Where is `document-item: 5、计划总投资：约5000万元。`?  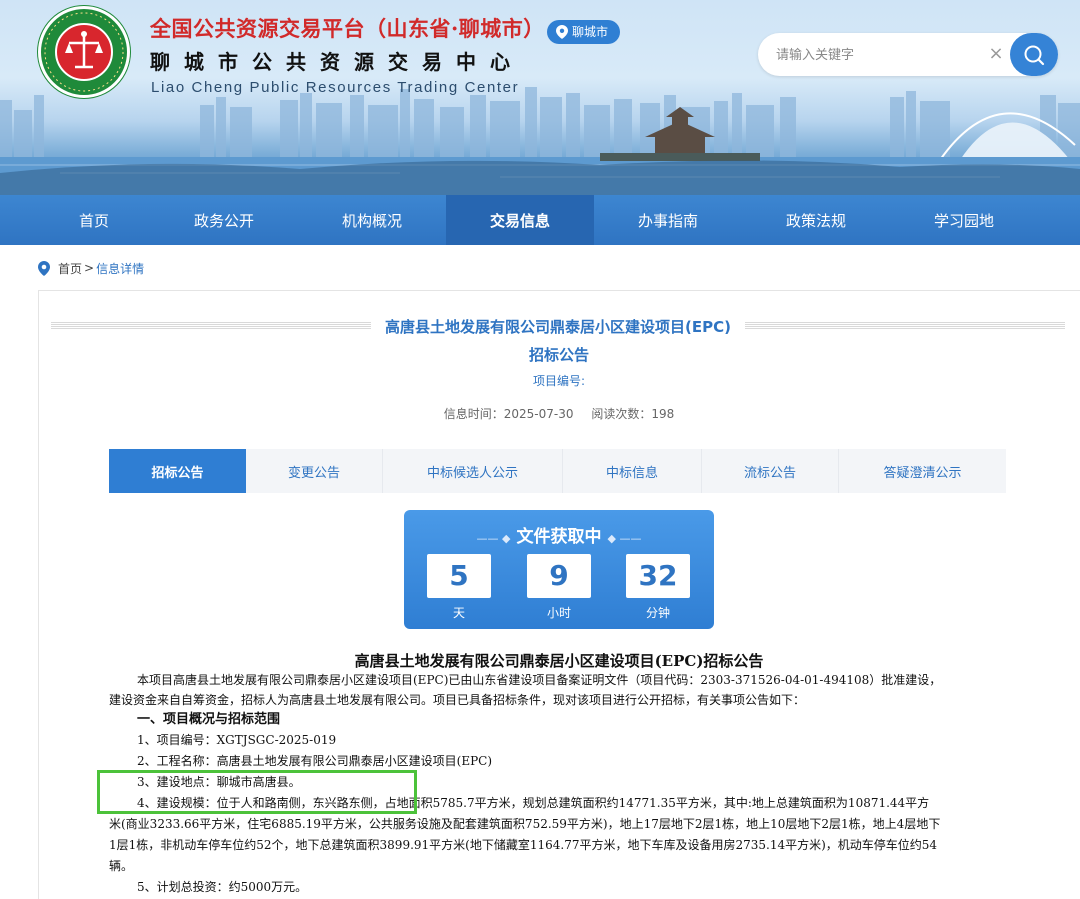
document-item: 5、计划总投资：约5000万元。 is located at coordinates (222, 887).